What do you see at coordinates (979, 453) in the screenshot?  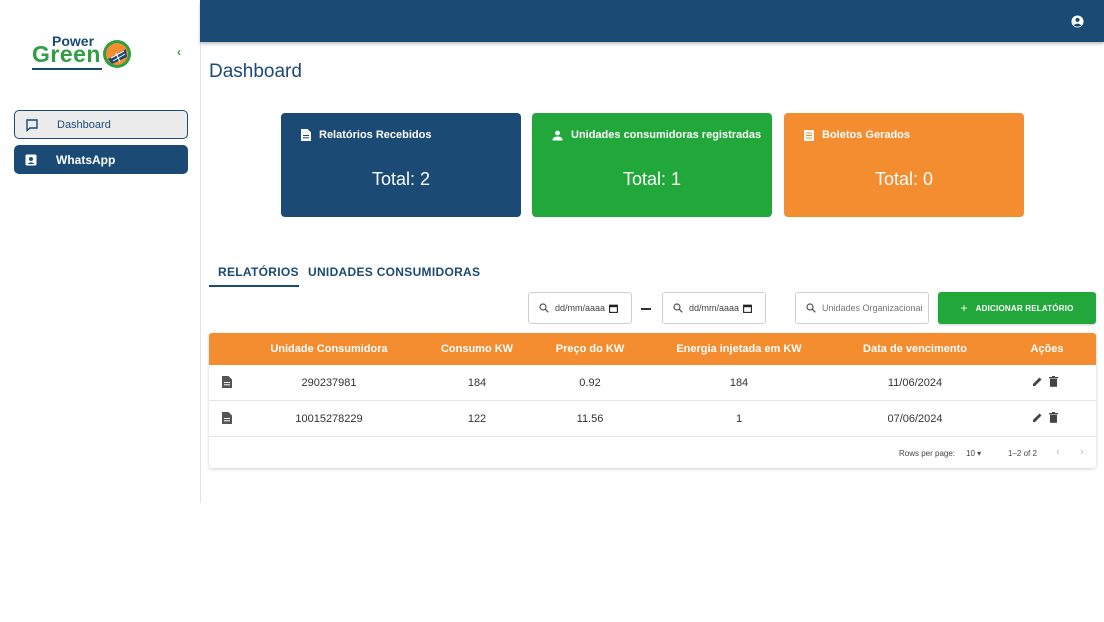 I see `caret-down-icon: ▾` at bounding box center [979, 453].